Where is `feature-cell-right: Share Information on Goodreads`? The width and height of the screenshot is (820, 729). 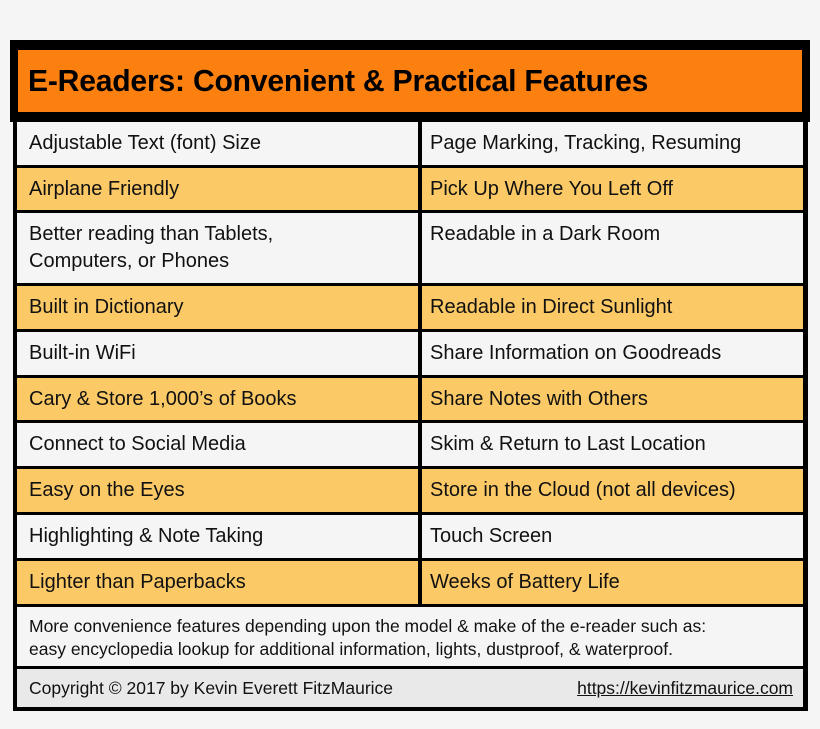
feature-cell-right: Share Information on Goodreads is located at coordinates (612, 353).